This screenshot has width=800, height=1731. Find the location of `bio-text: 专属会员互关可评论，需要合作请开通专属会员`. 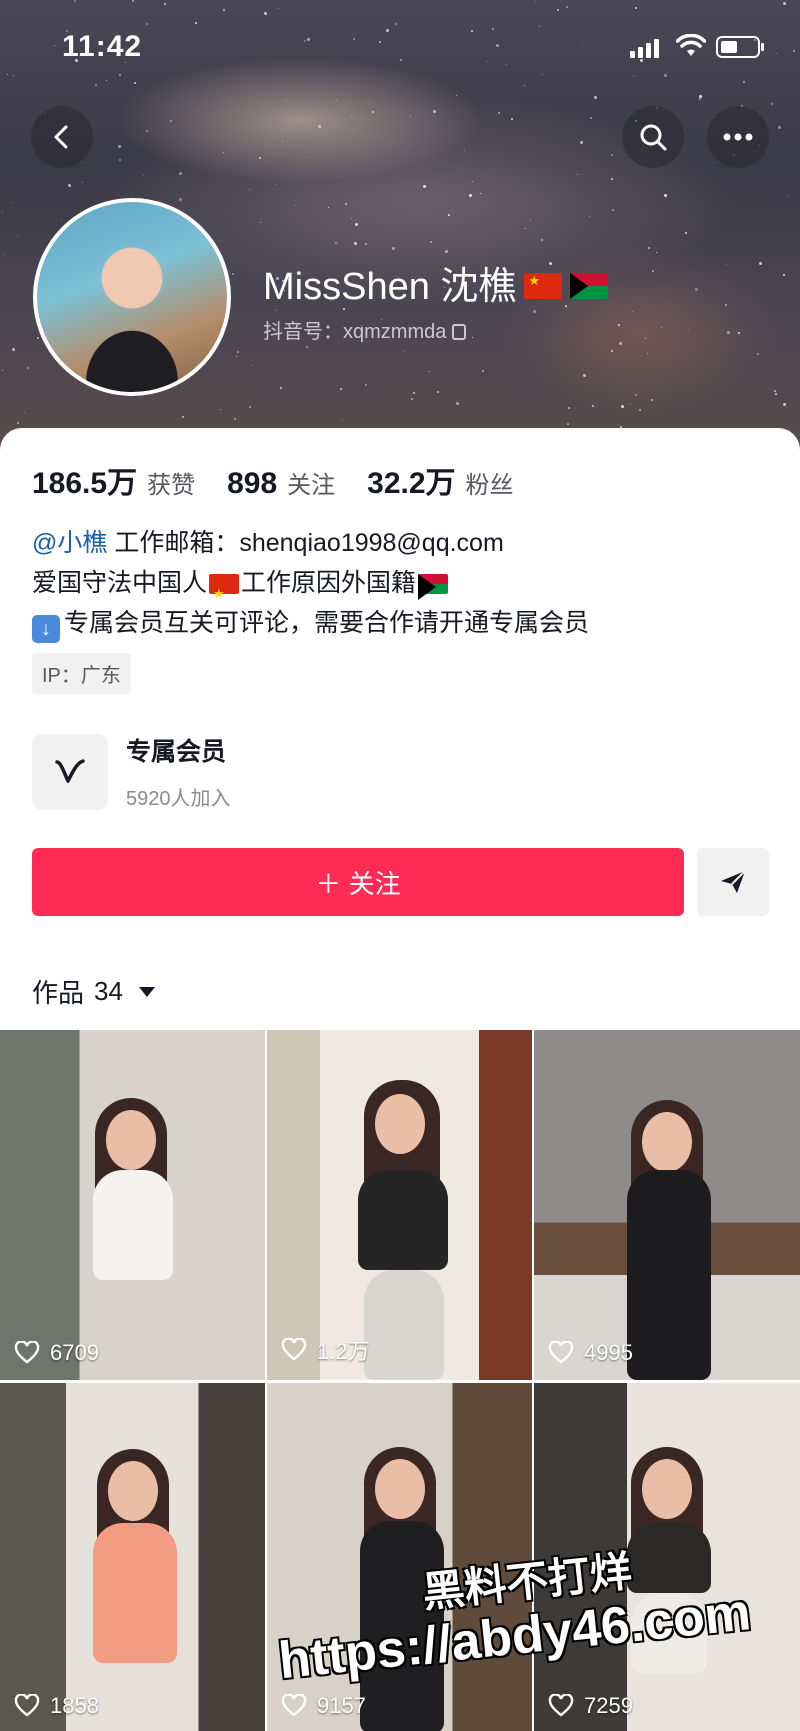

bio-text: 专属会员互关可评论，需要合作请开通专属会员 is located at coordinates (327, 623).